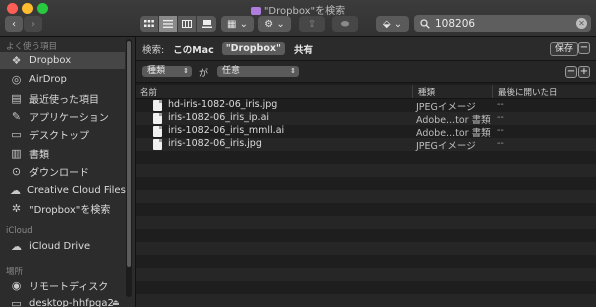 This screenshot has width=596, height=307. I want to click on share-button: ⇪, so click(312, 24).